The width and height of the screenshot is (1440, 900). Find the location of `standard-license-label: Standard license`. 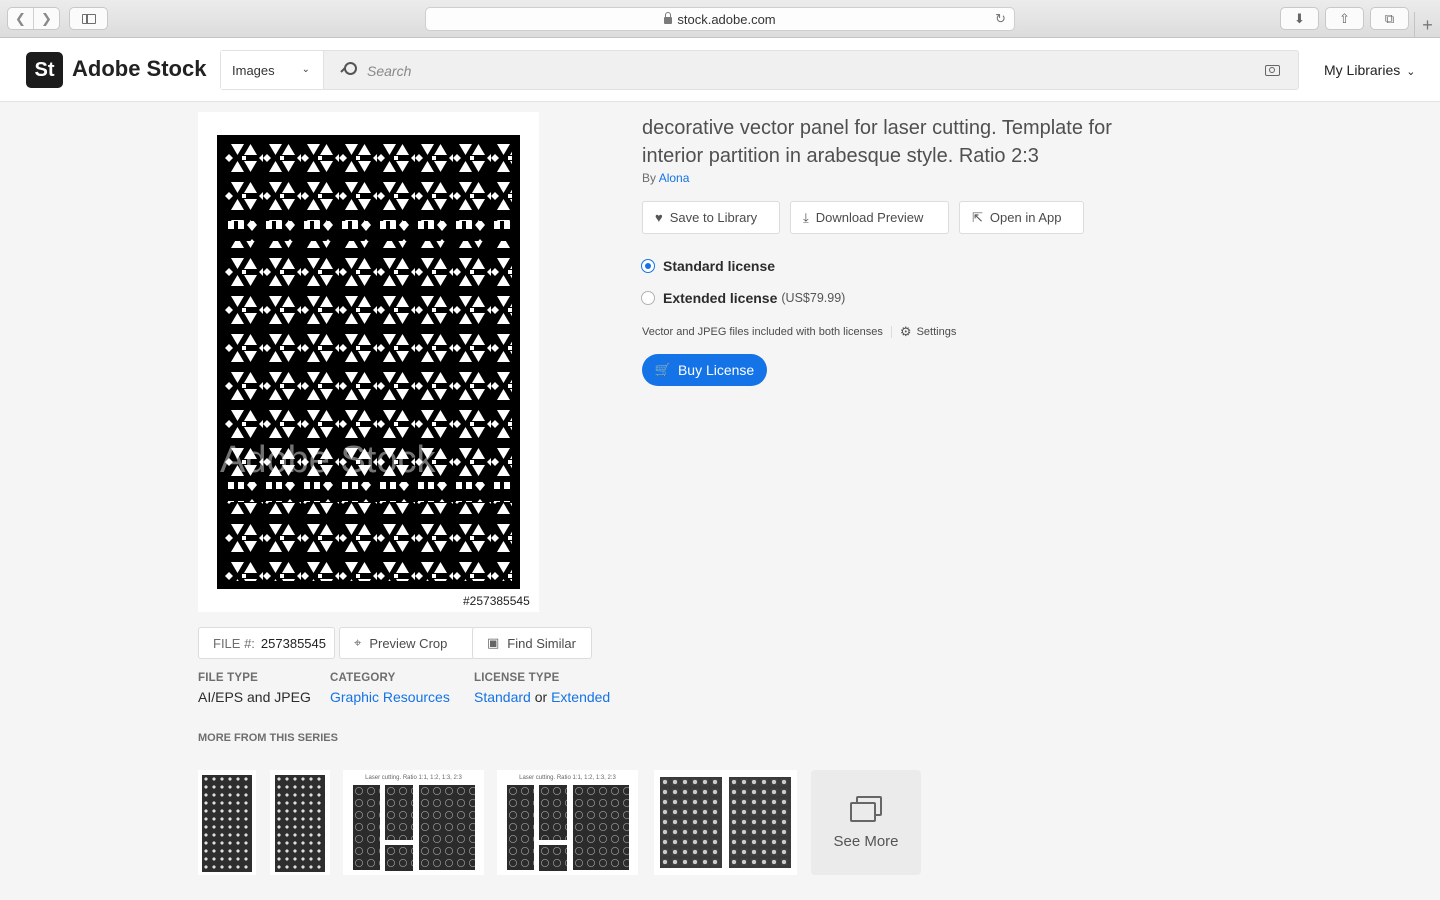

standard-license-label: Standard license is located at coordinates (719, 266).